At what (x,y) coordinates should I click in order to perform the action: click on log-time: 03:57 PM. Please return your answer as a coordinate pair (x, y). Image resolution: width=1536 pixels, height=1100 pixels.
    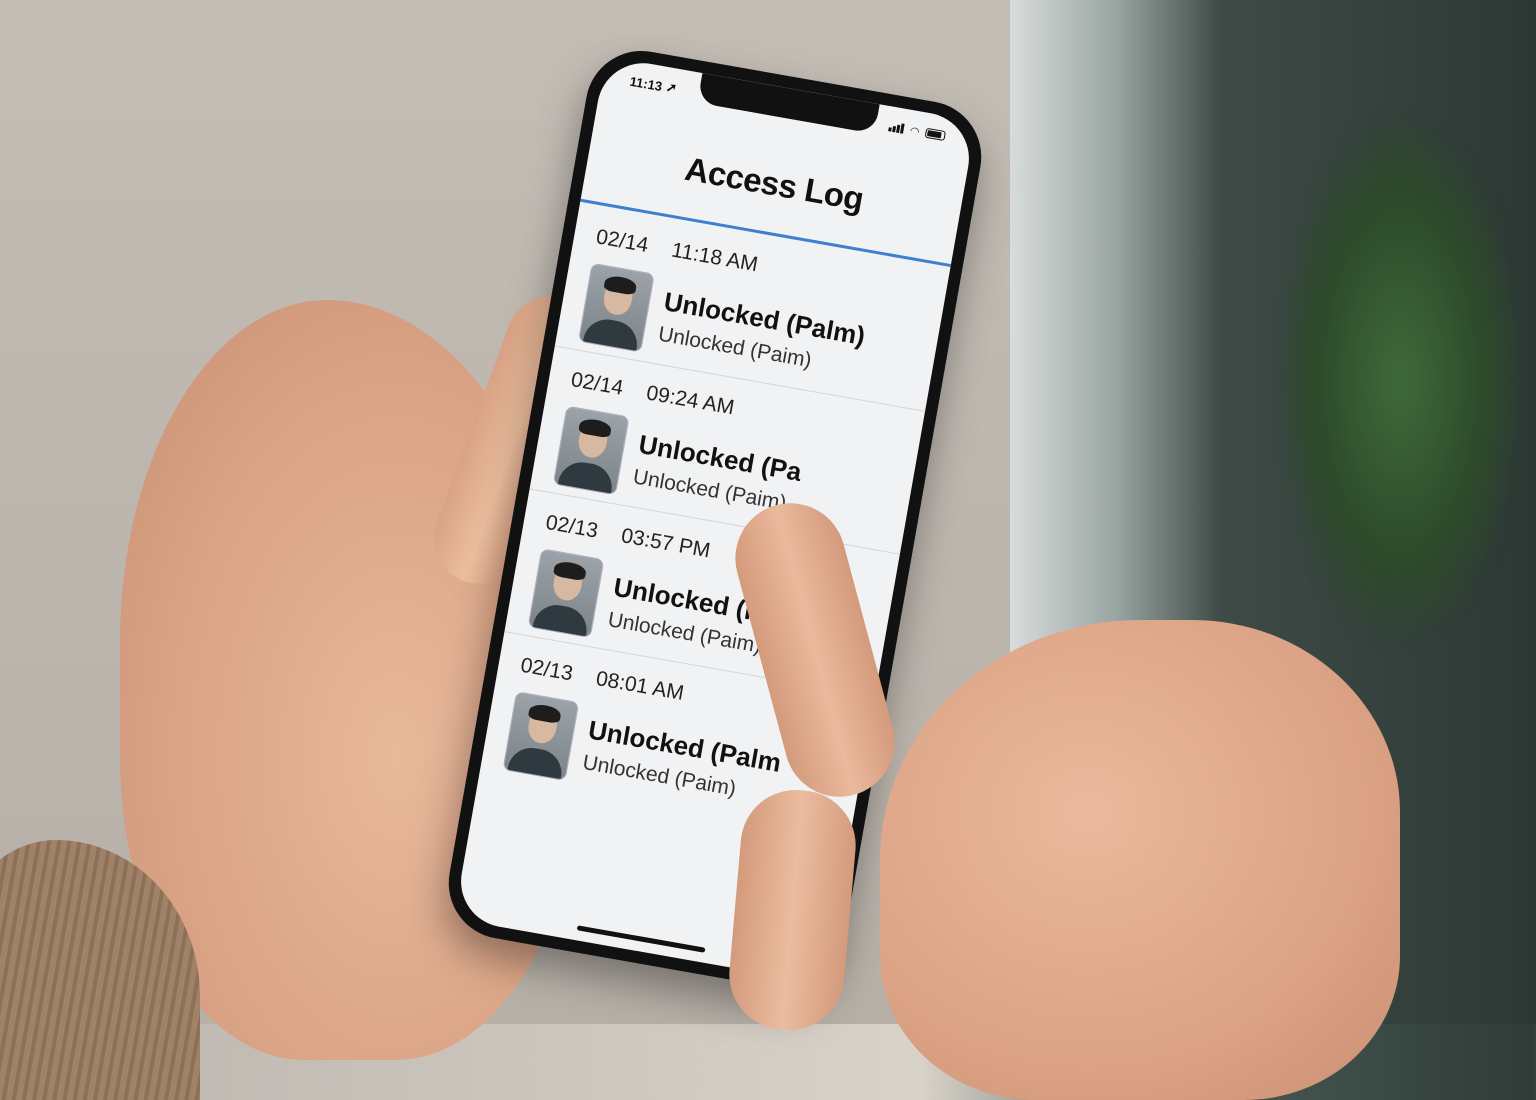
    Looking at the image, I should click on (665, 543).